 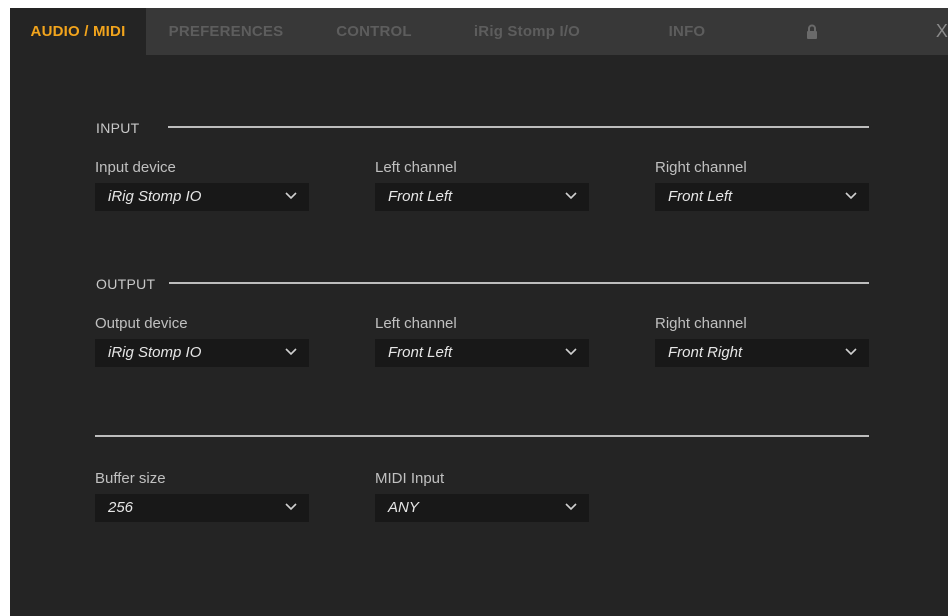 I want to click on input-left-channel-value: Front Left, so click(x=420, y=196).